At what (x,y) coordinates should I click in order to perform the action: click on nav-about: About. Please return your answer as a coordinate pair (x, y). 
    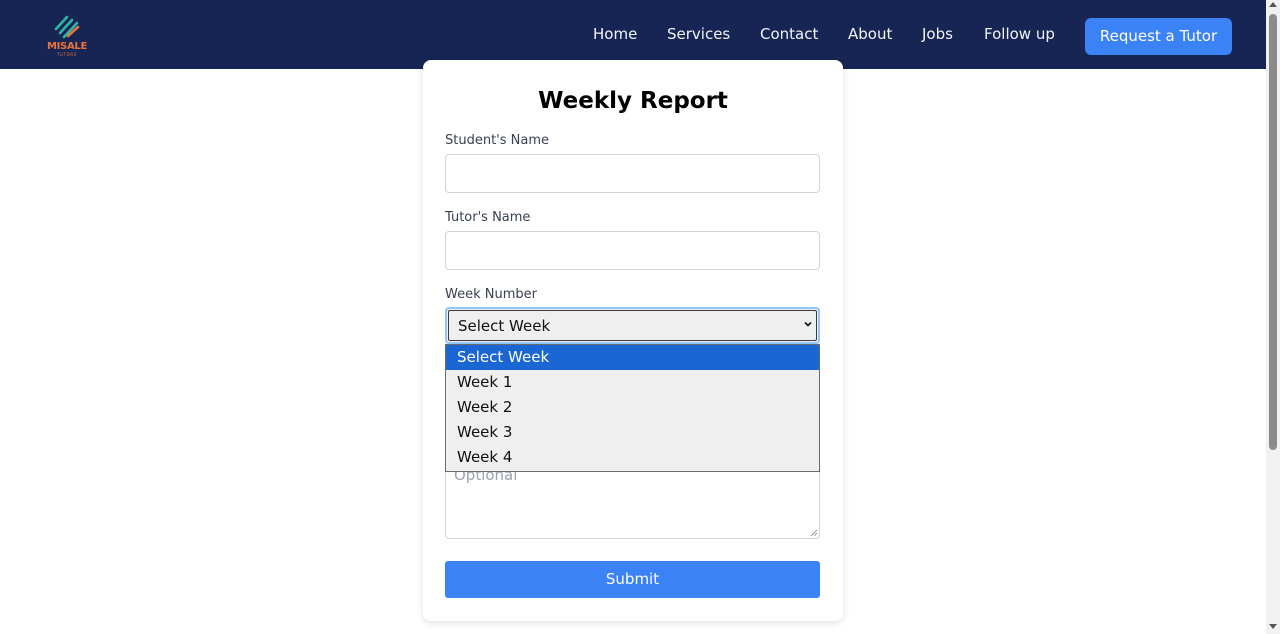
    Looking at the image, I should click on (870, 34).